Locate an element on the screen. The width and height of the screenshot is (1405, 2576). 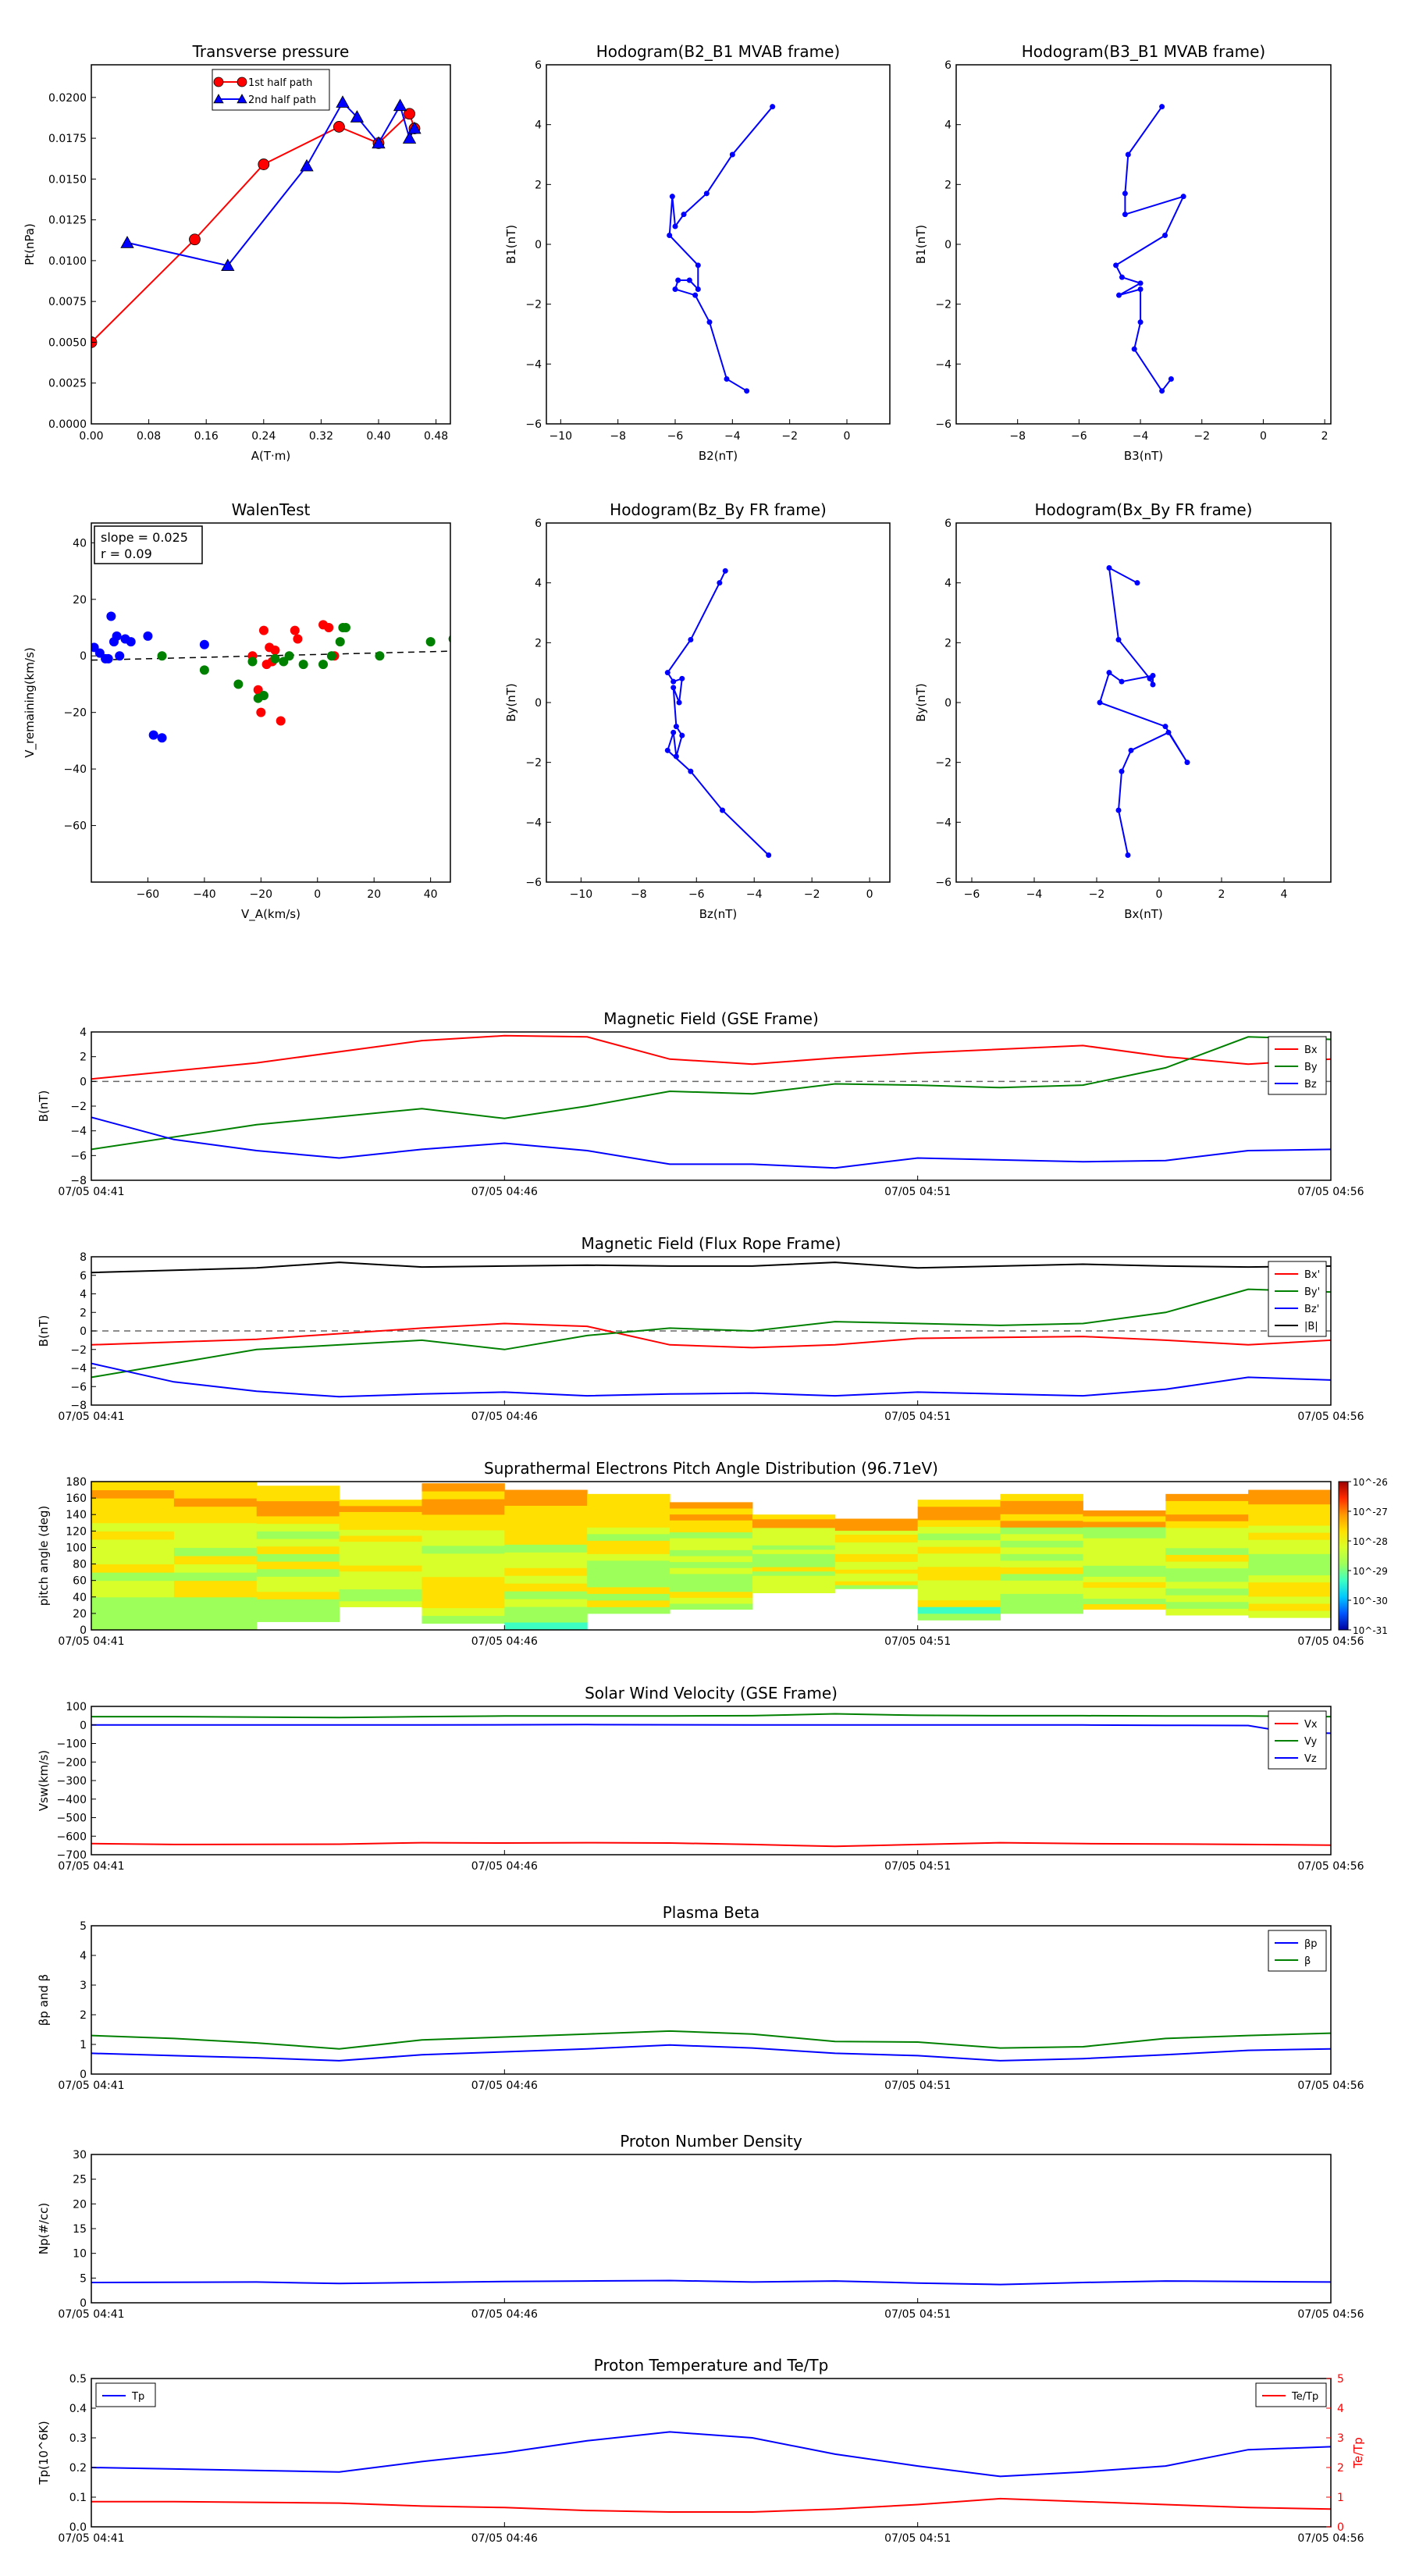
y-tick-label: −2 is located at coordinates (943, 305).